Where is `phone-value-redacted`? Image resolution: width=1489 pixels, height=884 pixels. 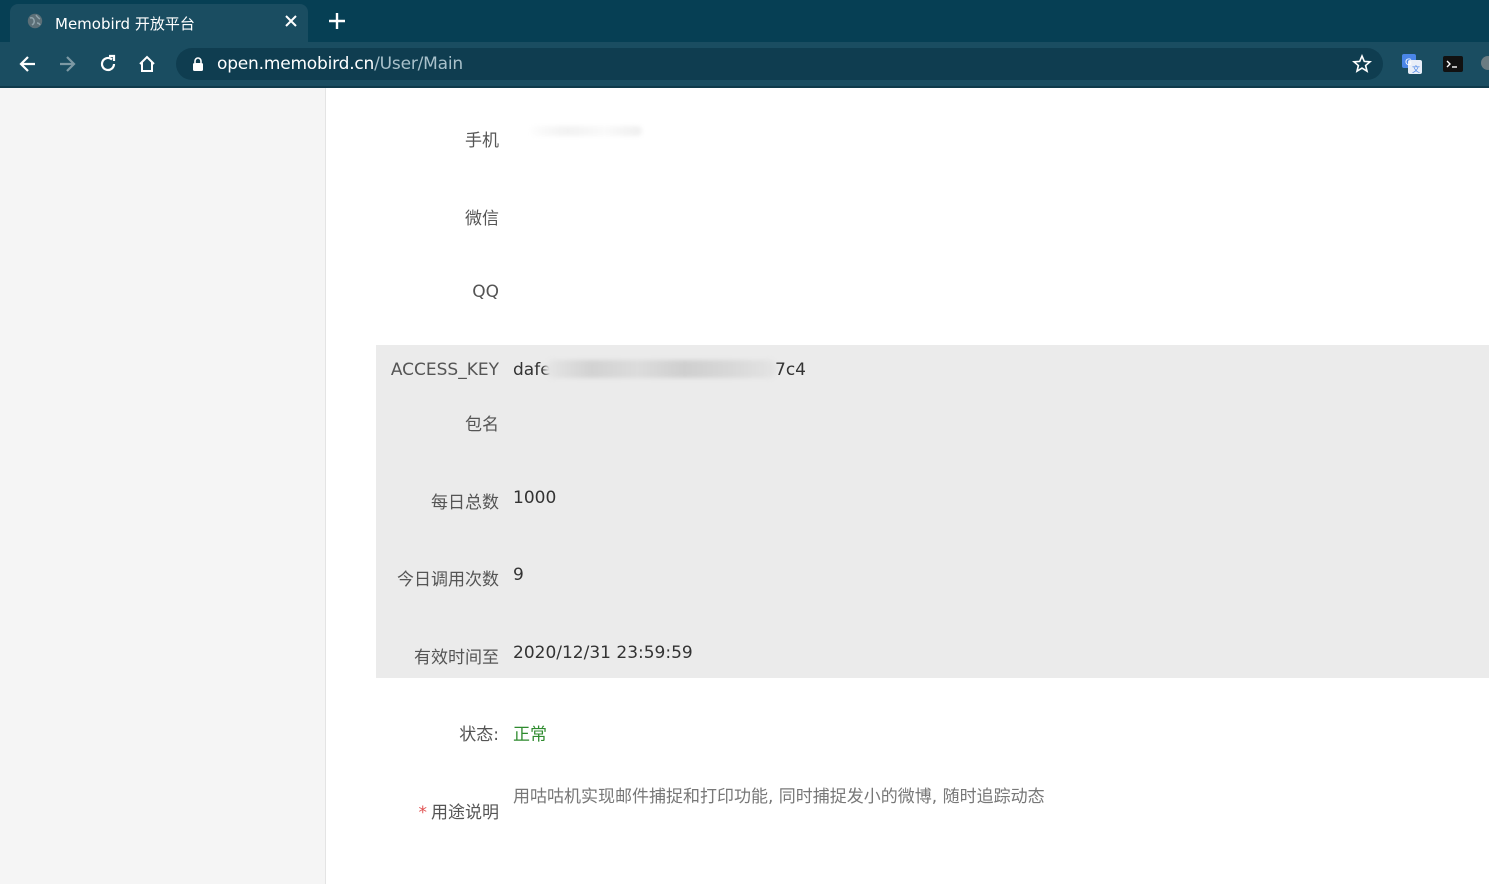 phone-value-redacted is located at coordinates (586, 131).